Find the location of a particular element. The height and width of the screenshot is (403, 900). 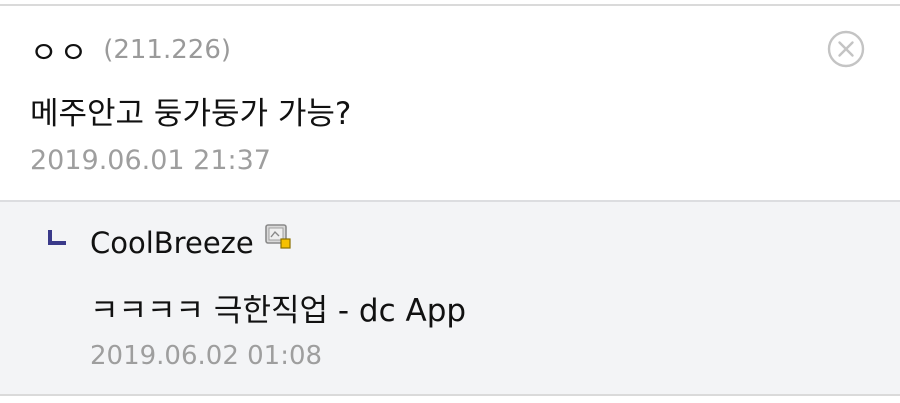

reply-arrow-icon is located at coordinates (57, 237).